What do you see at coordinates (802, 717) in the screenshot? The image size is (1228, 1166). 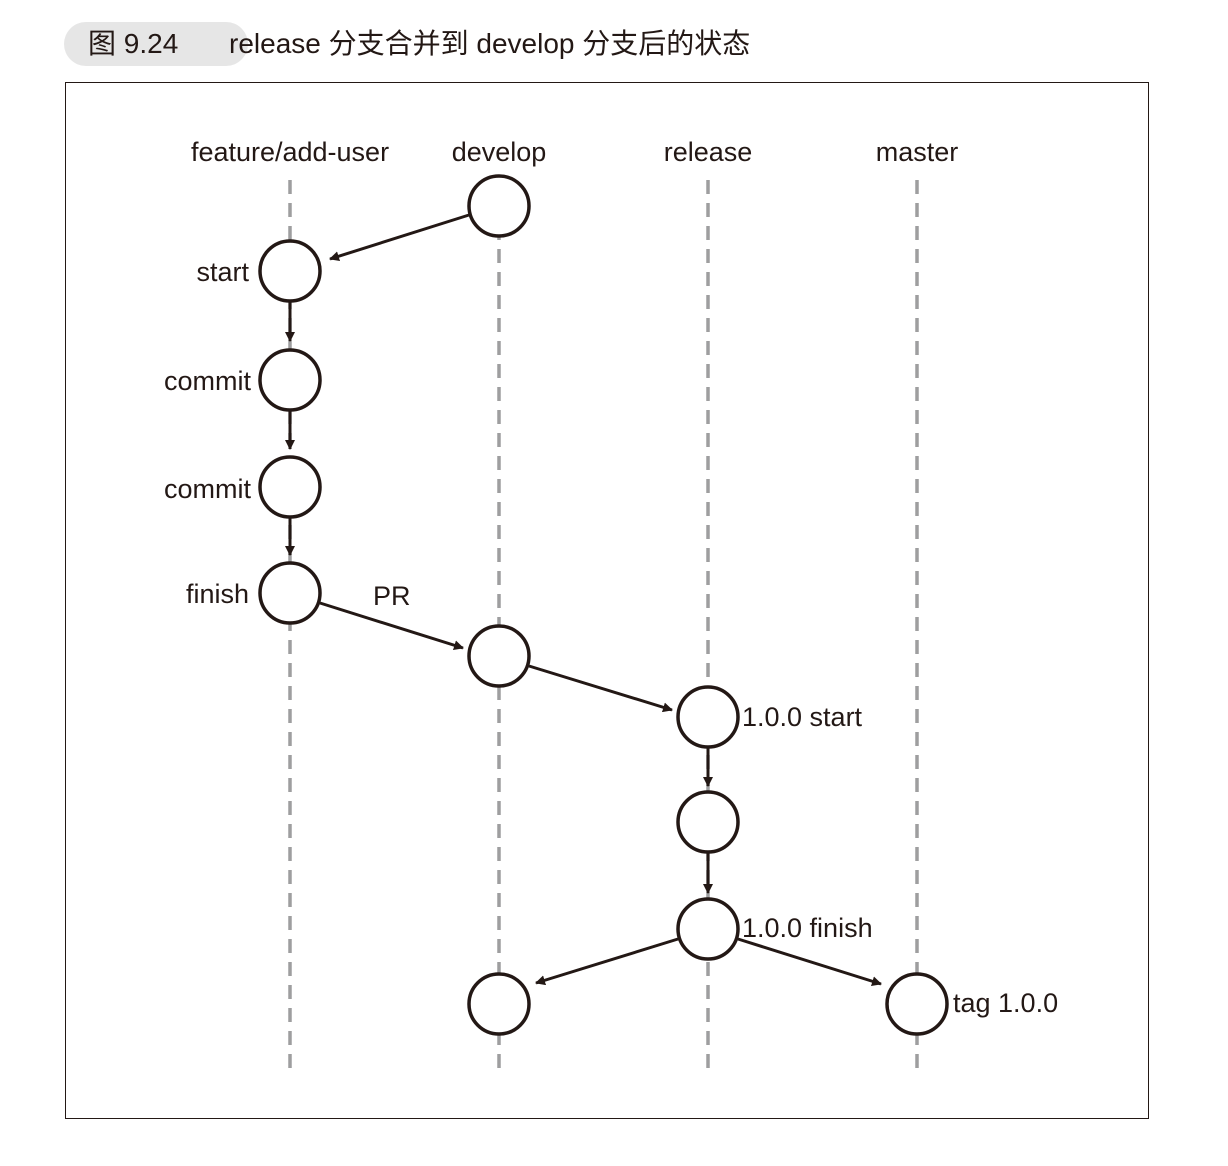 I see `label-release-start: 1.0.0 start` at bounding box center [802, 717].